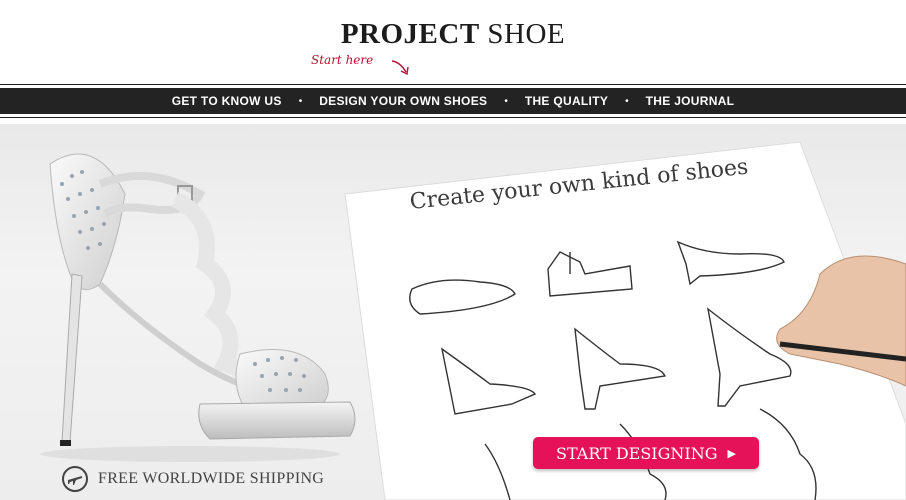 The height and width of the screenshot is (500, 906). What do you see at coordinates (566, 101) in the screenshot?
I see `nav-item-the-quality: THE QUALITY` at bounding box center [566, 101].